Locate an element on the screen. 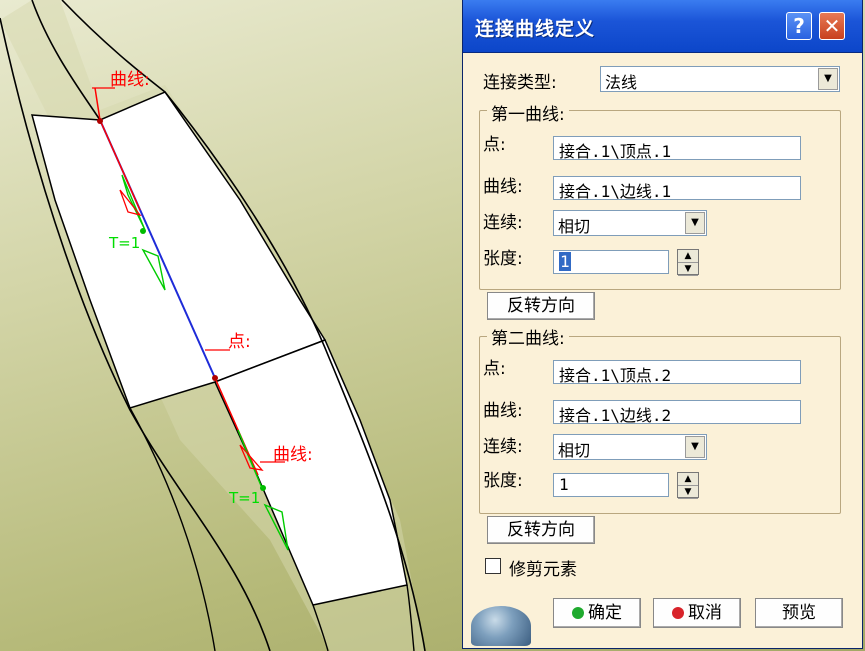 The width and height of the screenshot is (865, 651). point-label: 点: is located at coordinates (239, 342).